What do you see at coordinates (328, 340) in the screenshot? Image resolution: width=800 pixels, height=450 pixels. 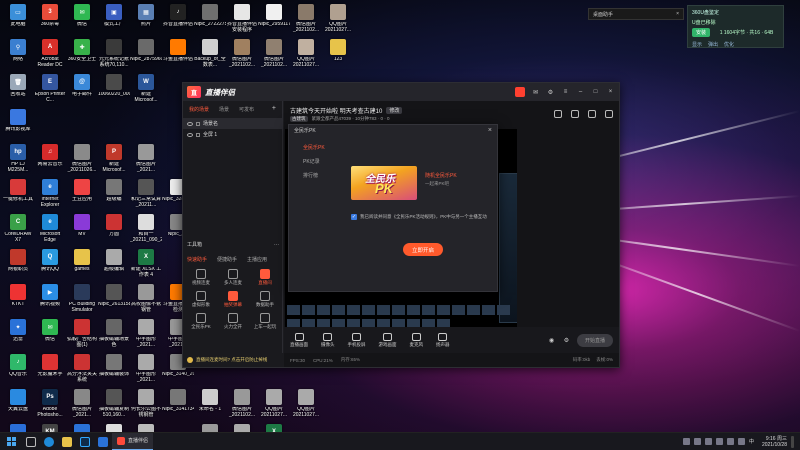 I see `camera-button: 摄像头` at bounding box center [328, 340].